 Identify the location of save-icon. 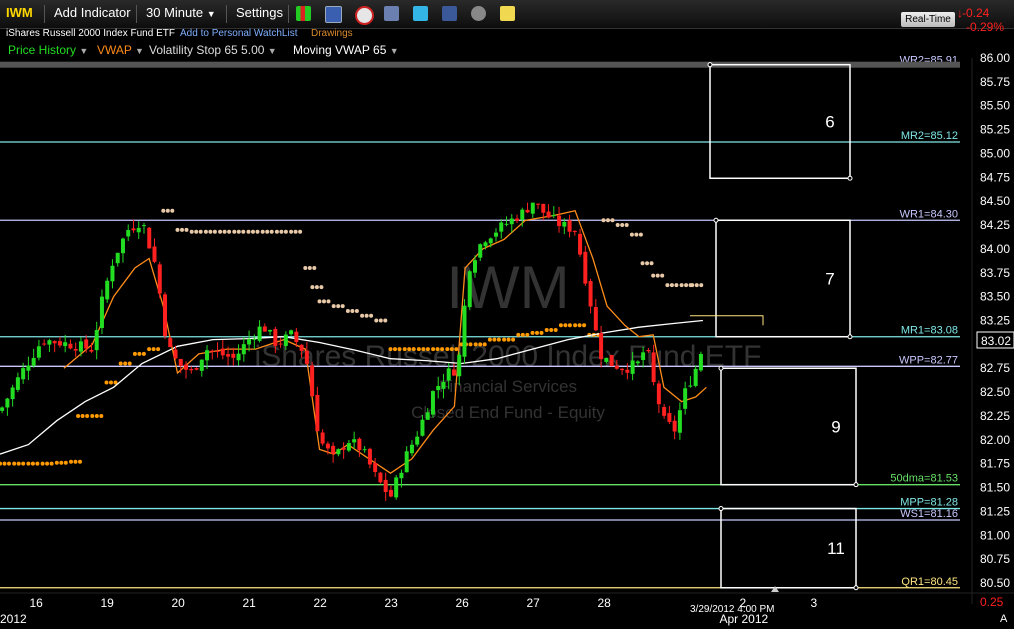
(333, 14).